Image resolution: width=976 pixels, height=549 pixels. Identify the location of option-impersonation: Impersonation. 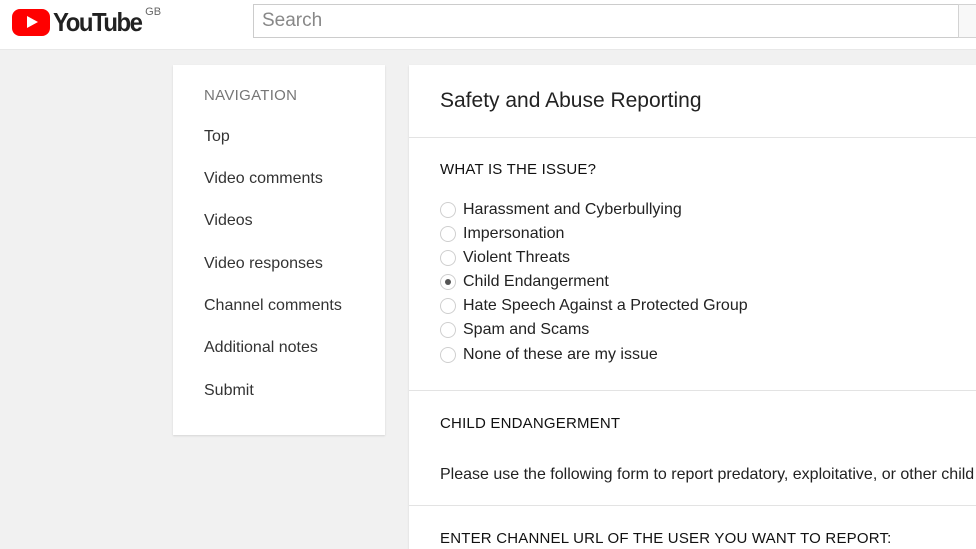
(502, 234).